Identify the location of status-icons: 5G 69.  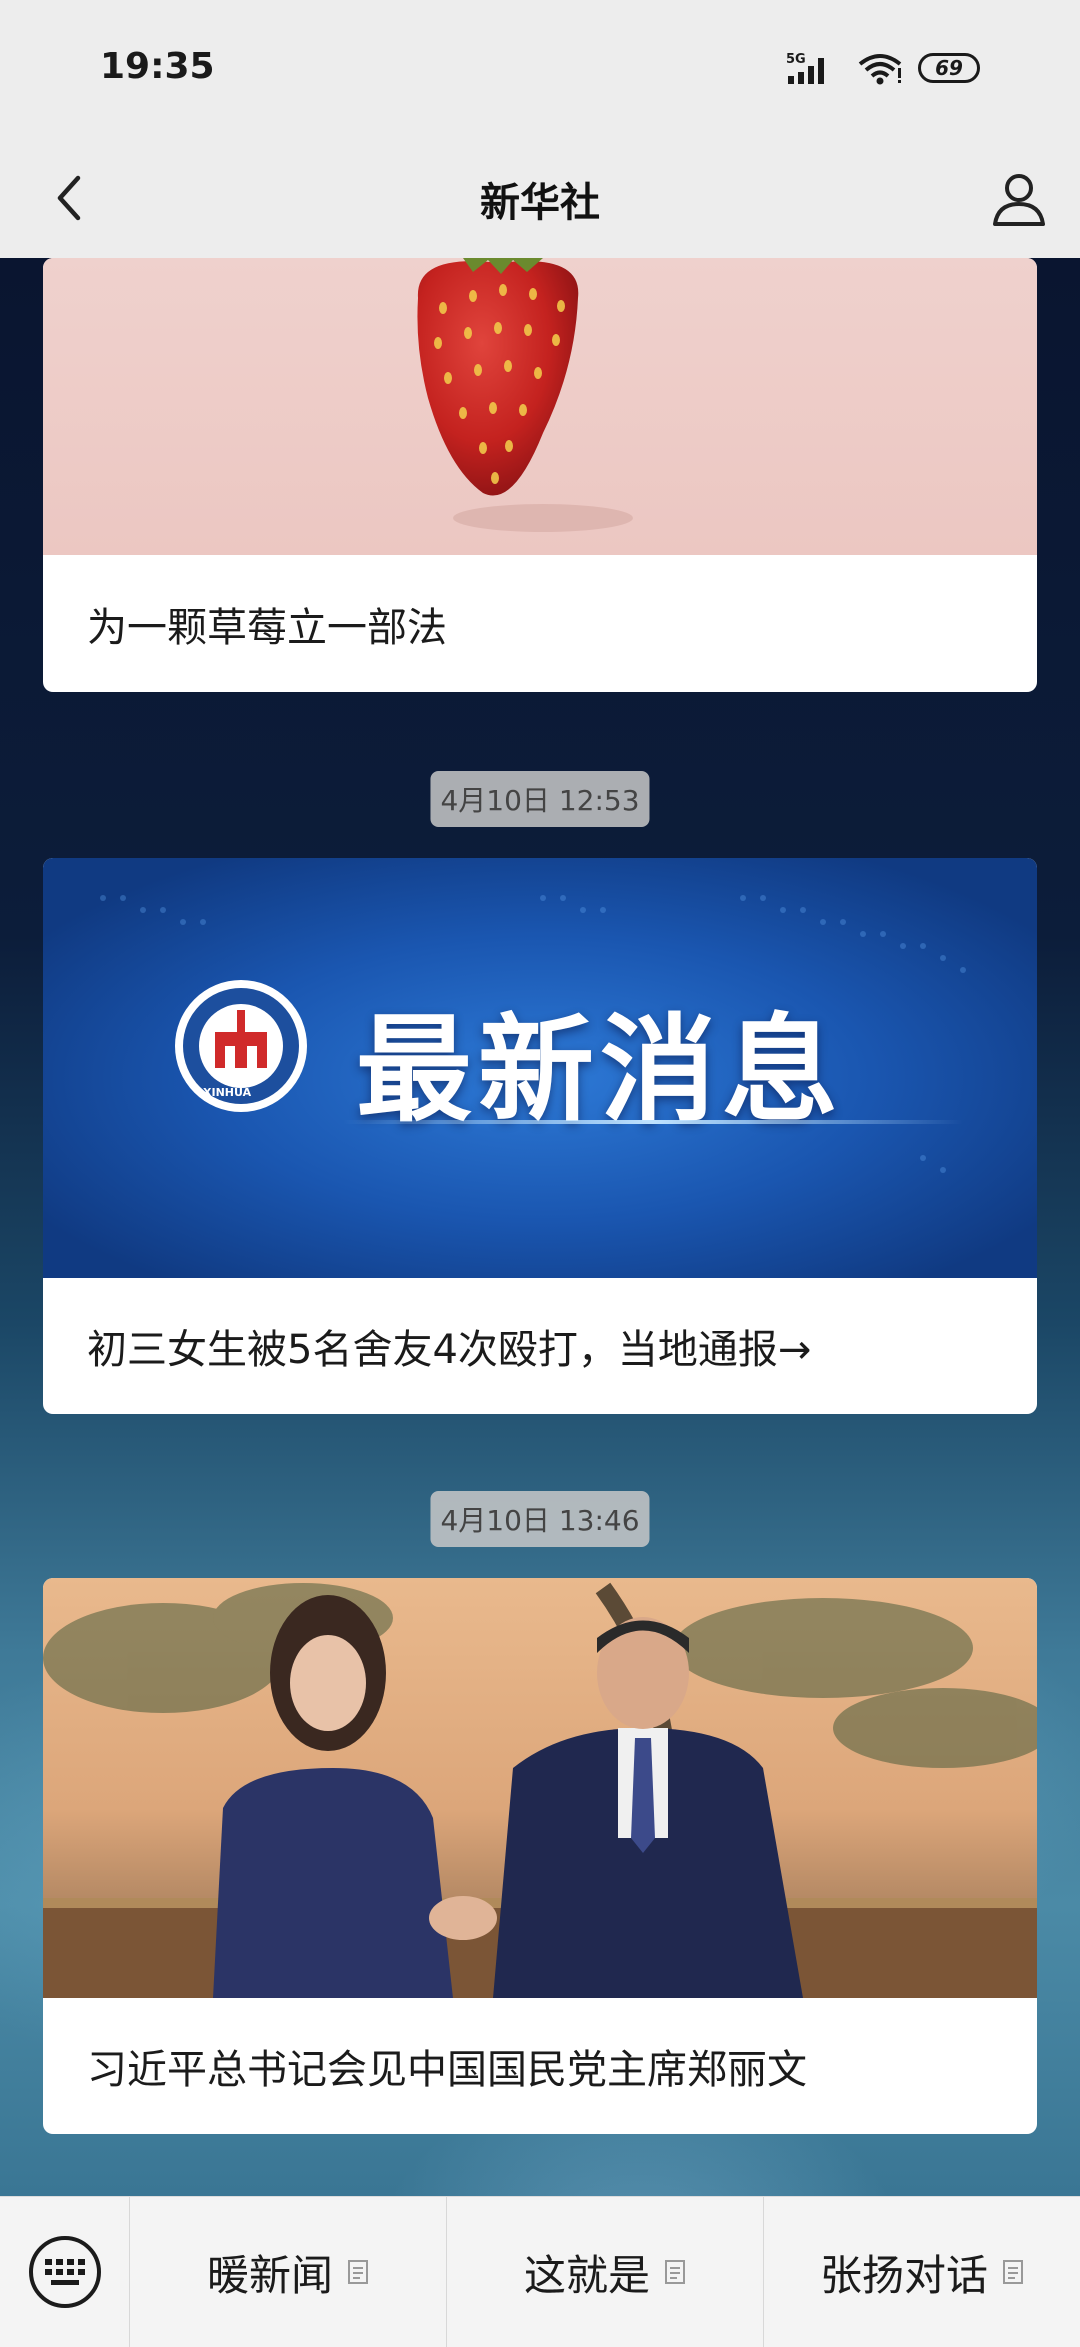
(883, 68).